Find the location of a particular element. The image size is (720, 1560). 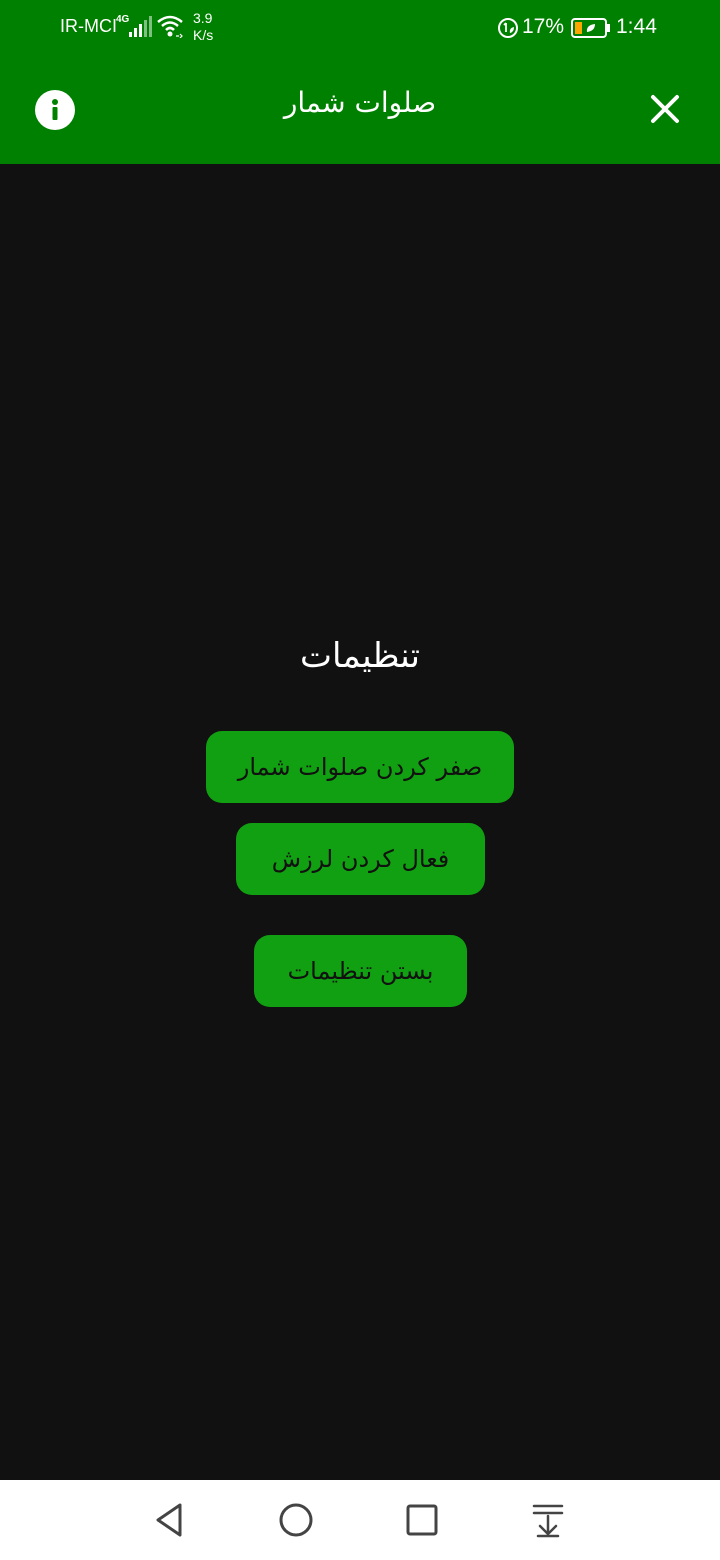

reset-counter-button: صفر کردن صلوات شمار is located at coordinates (360, 767).